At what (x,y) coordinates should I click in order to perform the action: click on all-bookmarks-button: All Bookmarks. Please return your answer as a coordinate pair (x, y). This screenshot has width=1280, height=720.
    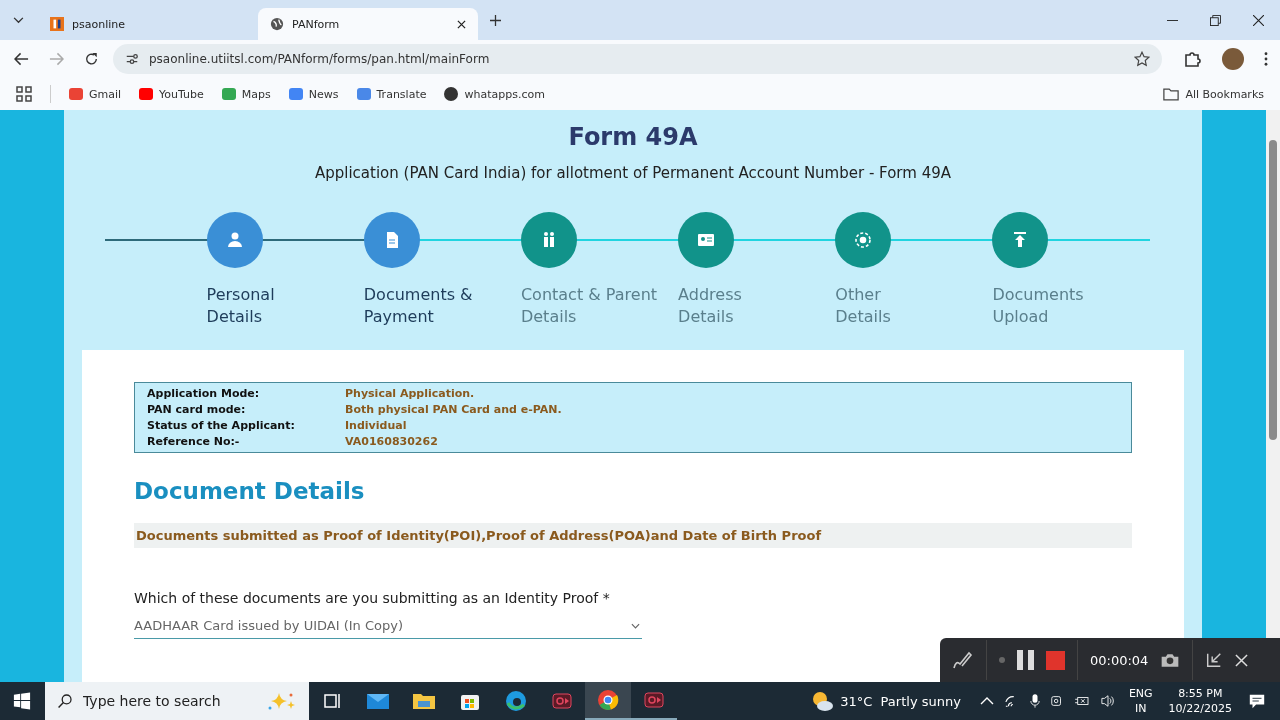
    Looking at the image, I should click on (1213, 94).